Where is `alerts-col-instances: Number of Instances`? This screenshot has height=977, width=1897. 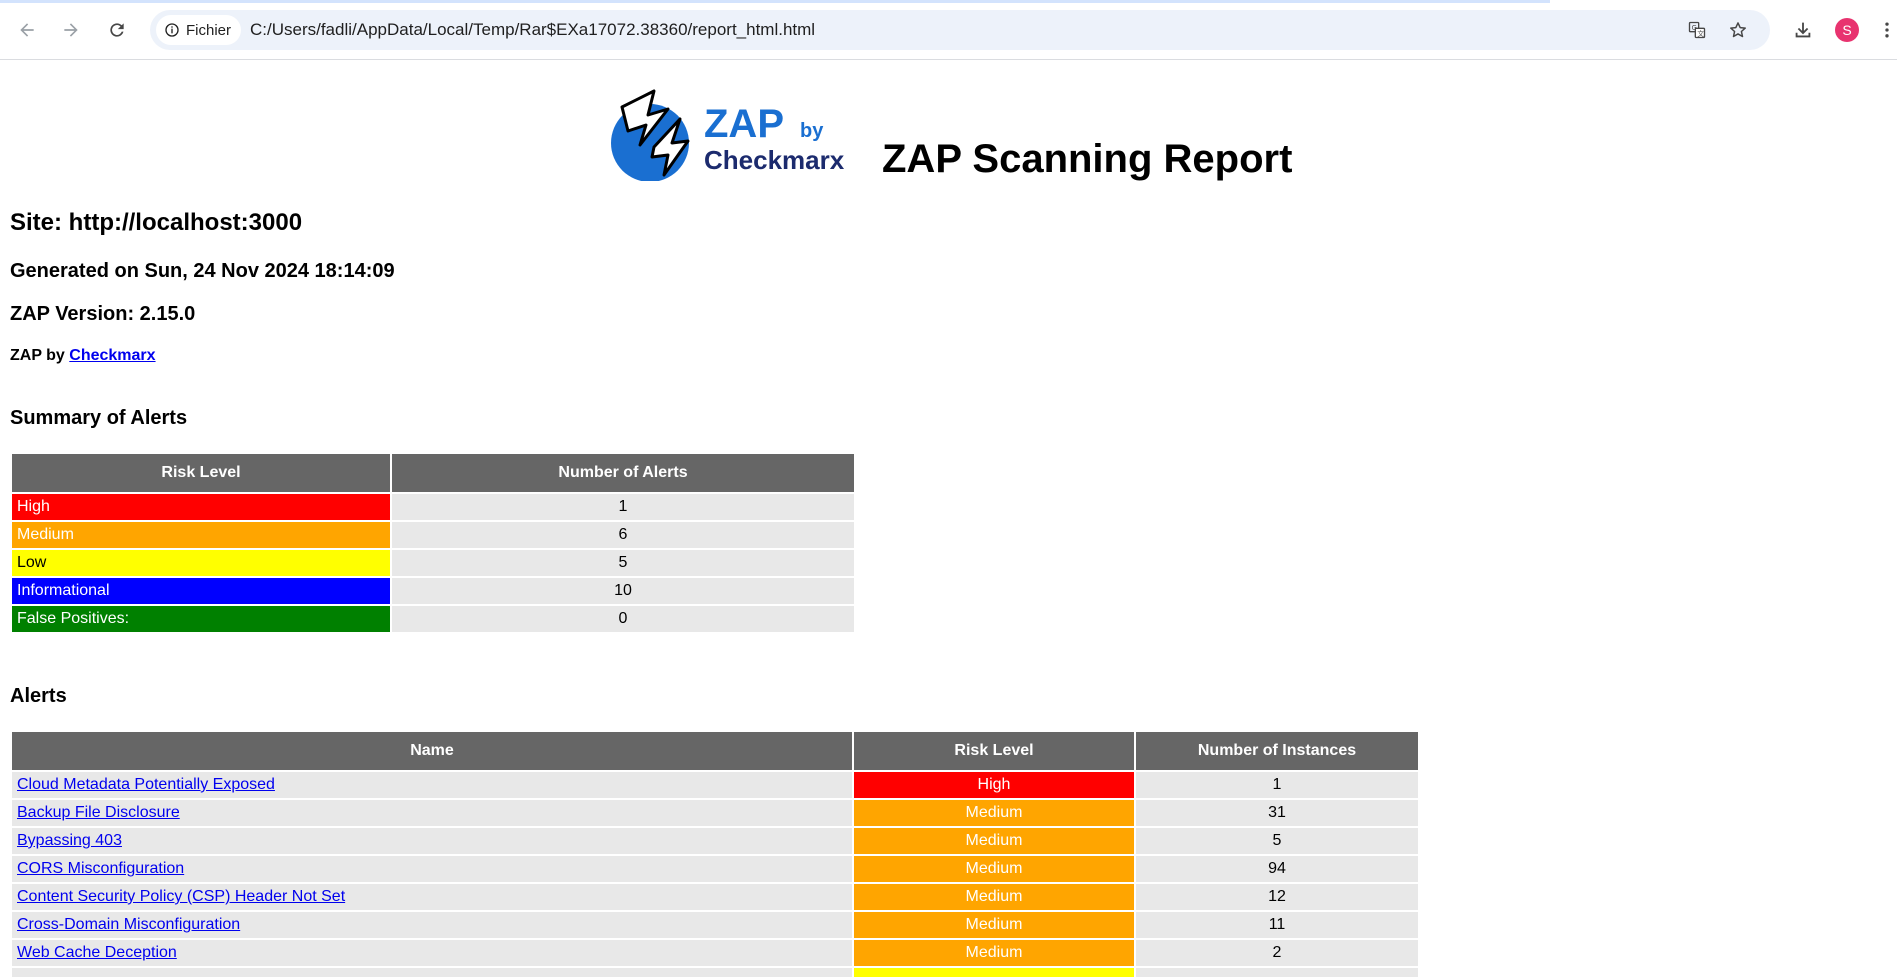
alerts-col-instances: Number of Instances is located at coordinates (1277, 751).